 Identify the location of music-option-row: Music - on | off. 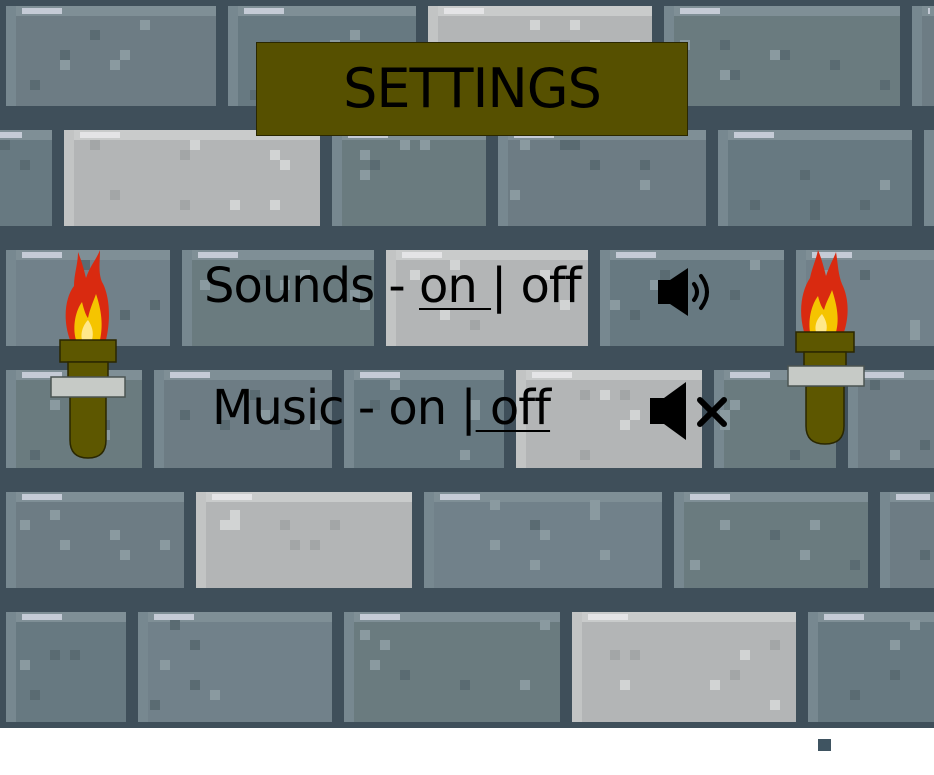
(381, 408).